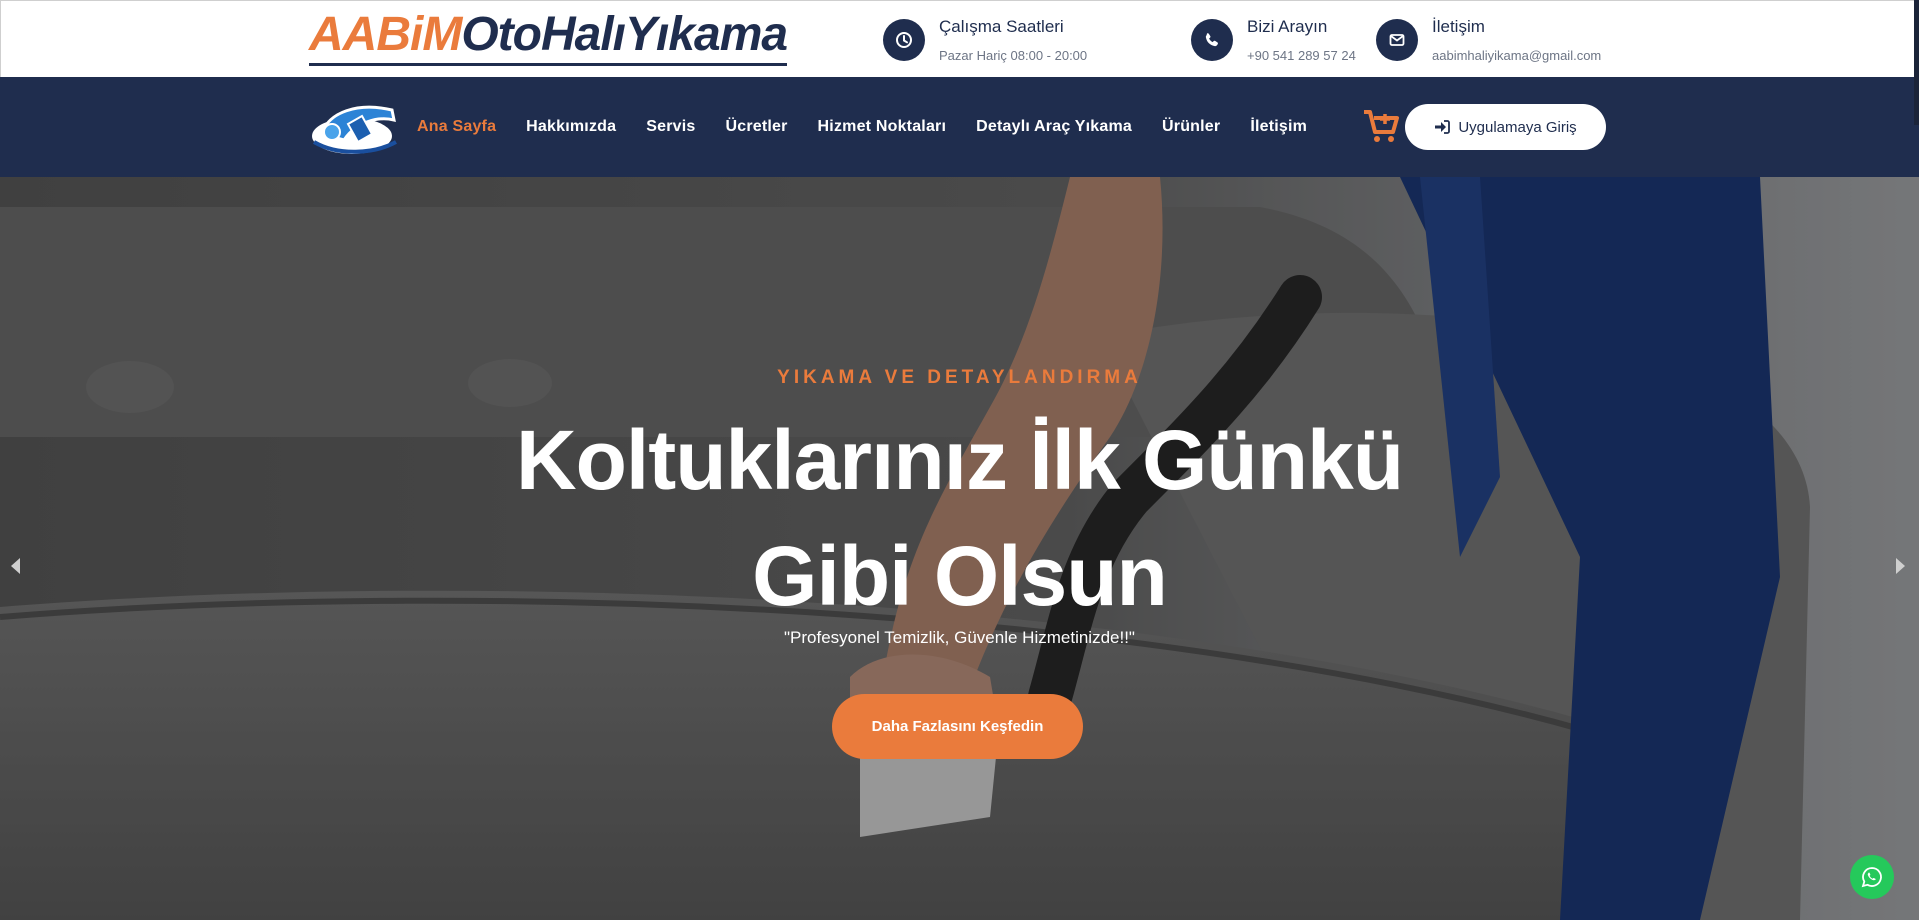 The image size is (1919, 920). What do you see at coordinates (882, 127) in the screenshot?
I see `nav-item-hizmet-noktalari: Hizmet Noktaları` at bounding box center [882, 127].